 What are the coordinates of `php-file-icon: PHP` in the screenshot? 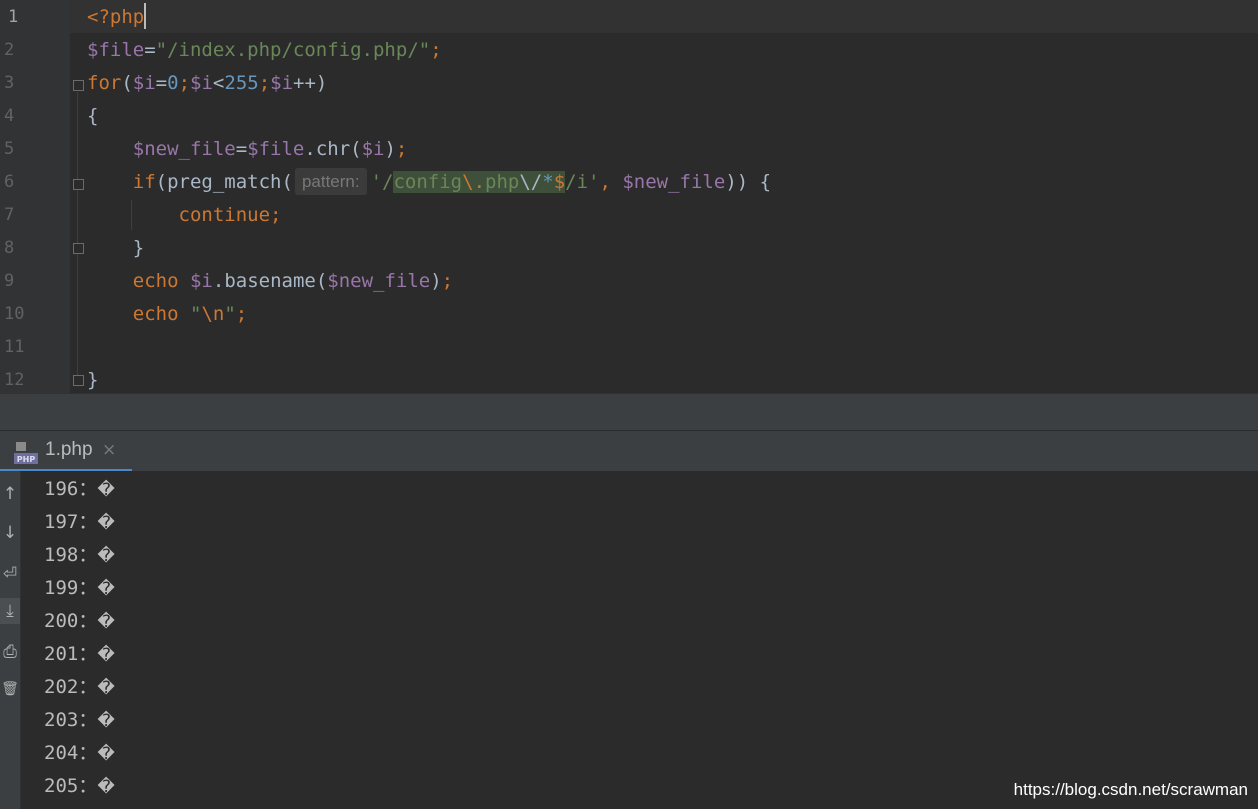 It's located at (26, 453).